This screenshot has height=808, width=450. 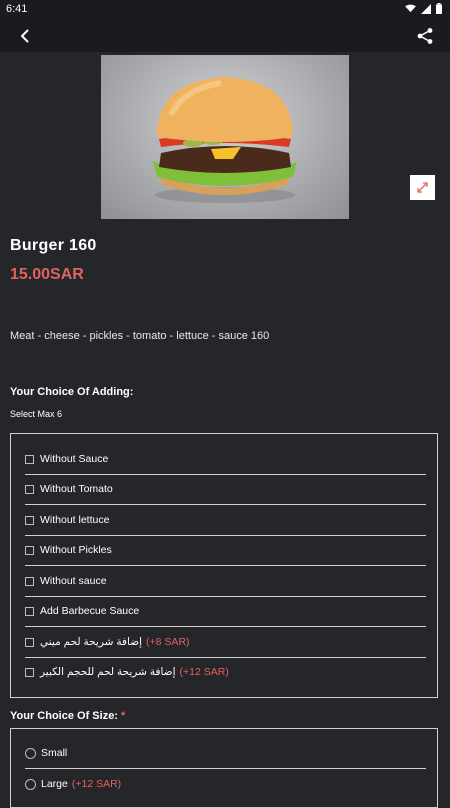 I want to click on status-icons, so click(x=423, y=8).